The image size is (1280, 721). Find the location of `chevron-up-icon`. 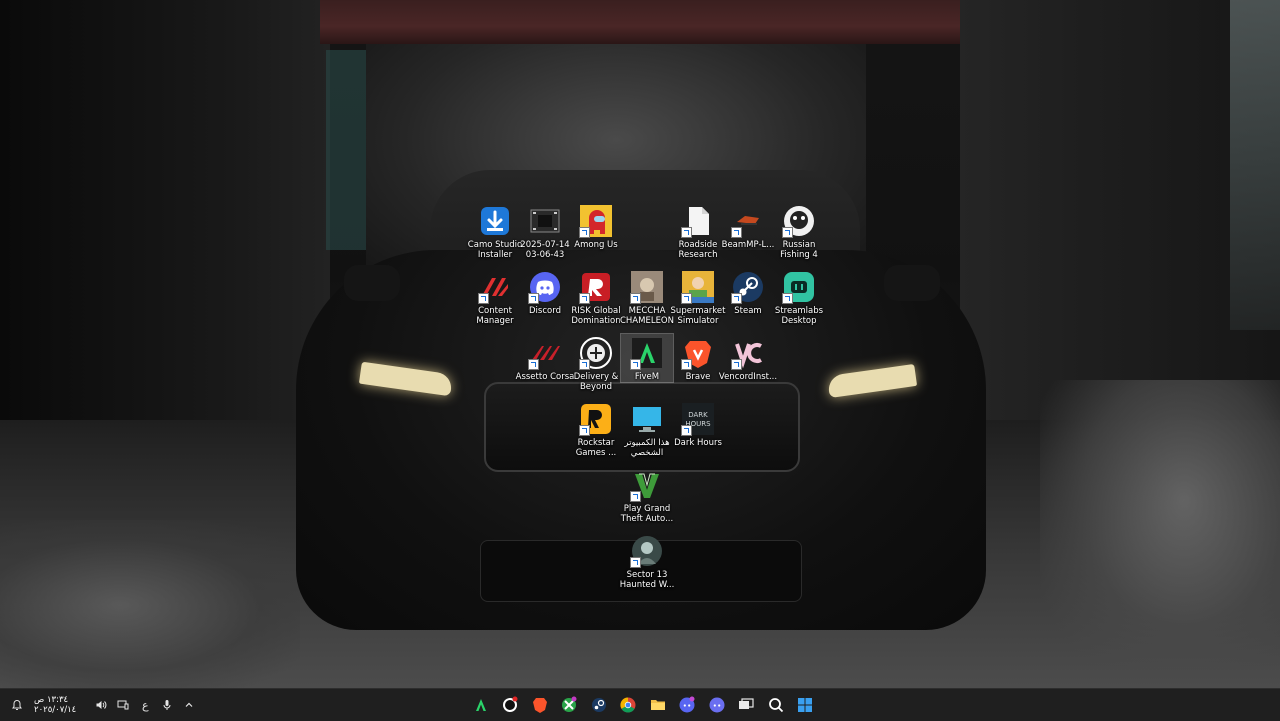

chevron-up-icon is located at coordinates (189, 705).